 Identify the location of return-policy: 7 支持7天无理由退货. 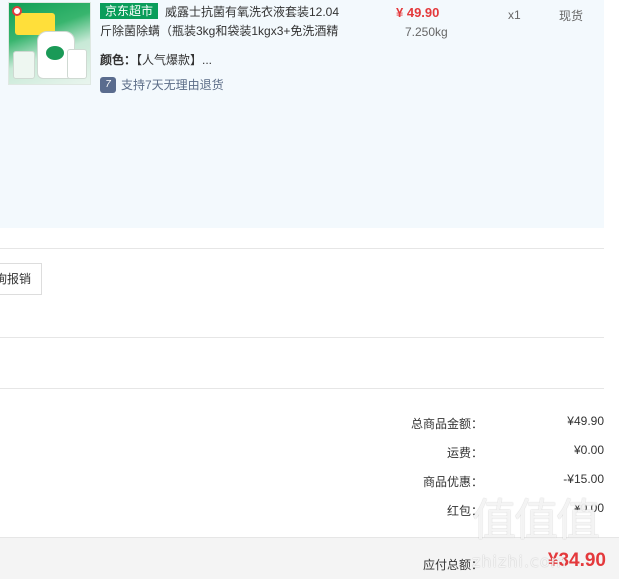
(162, 85).